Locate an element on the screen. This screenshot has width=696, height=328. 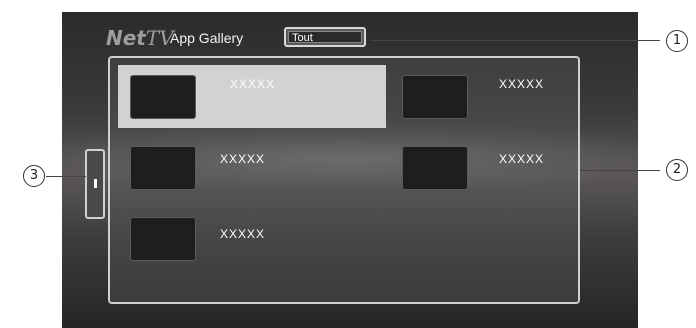
callout-marker-1: 1 is located at coordinates (677, 41).